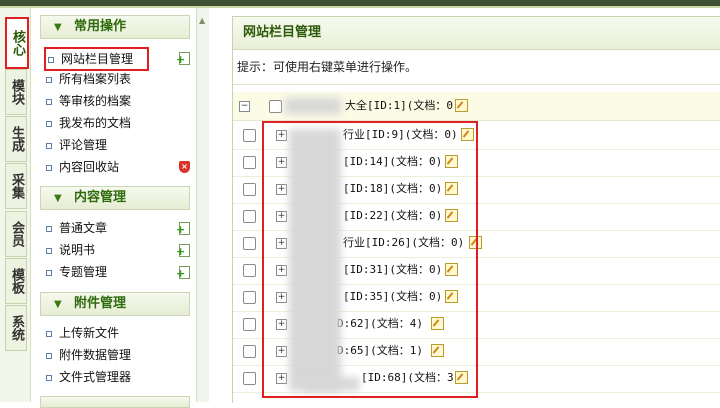  I want to click on tab-collect: 采集, so click(16, 186).